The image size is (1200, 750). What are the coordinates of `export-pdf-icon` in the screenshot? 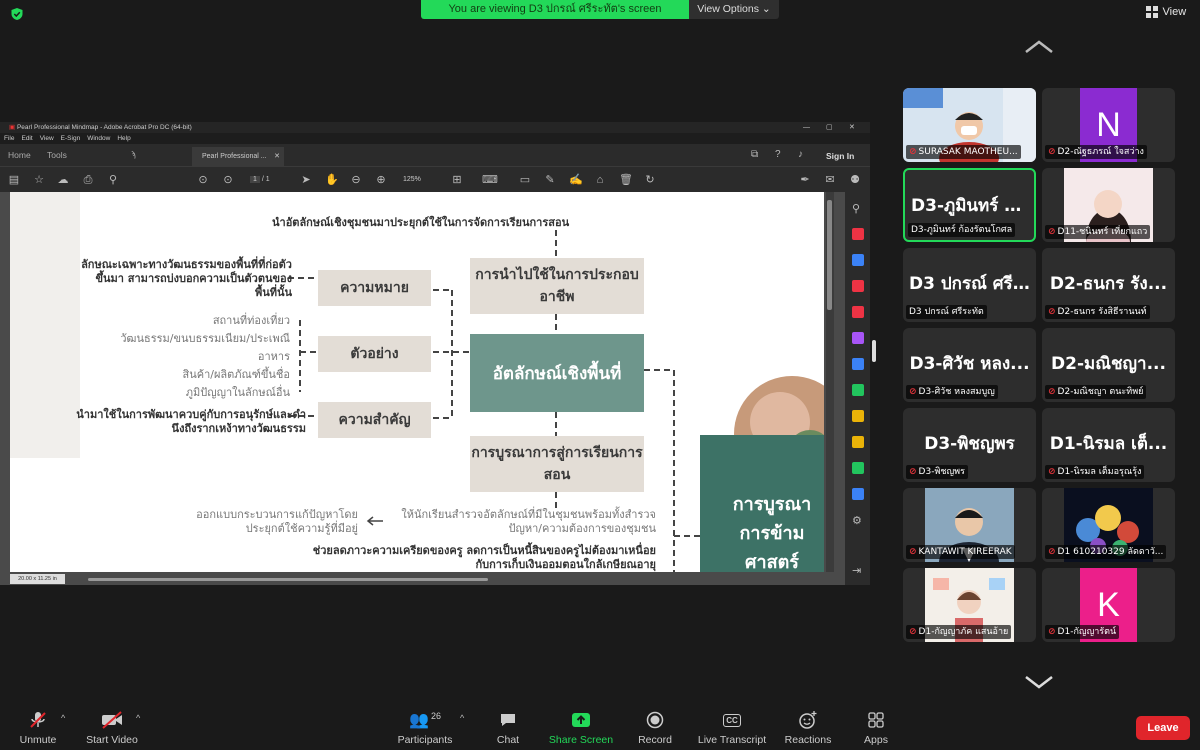 It's located at (858, 234).